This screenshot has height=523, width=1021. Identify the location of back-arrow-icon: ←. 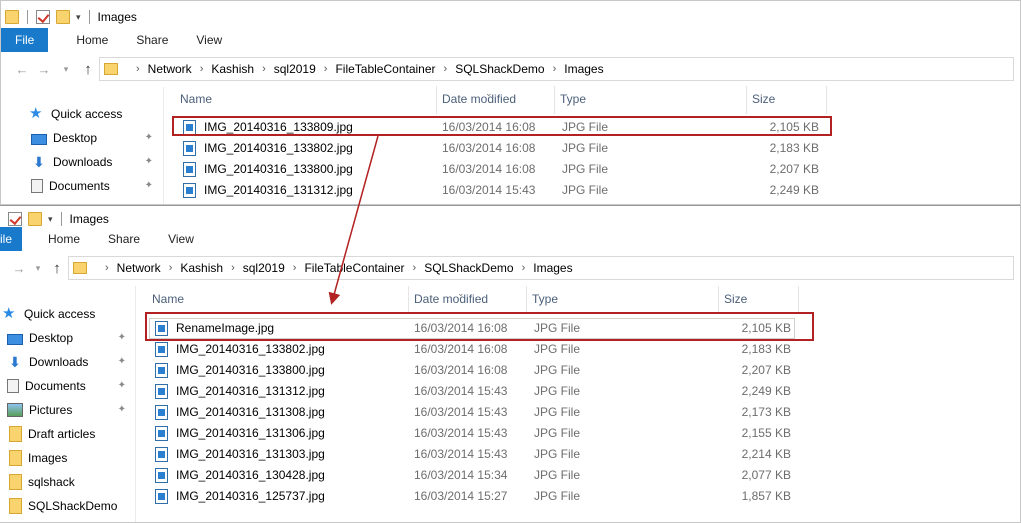
(22, 69).